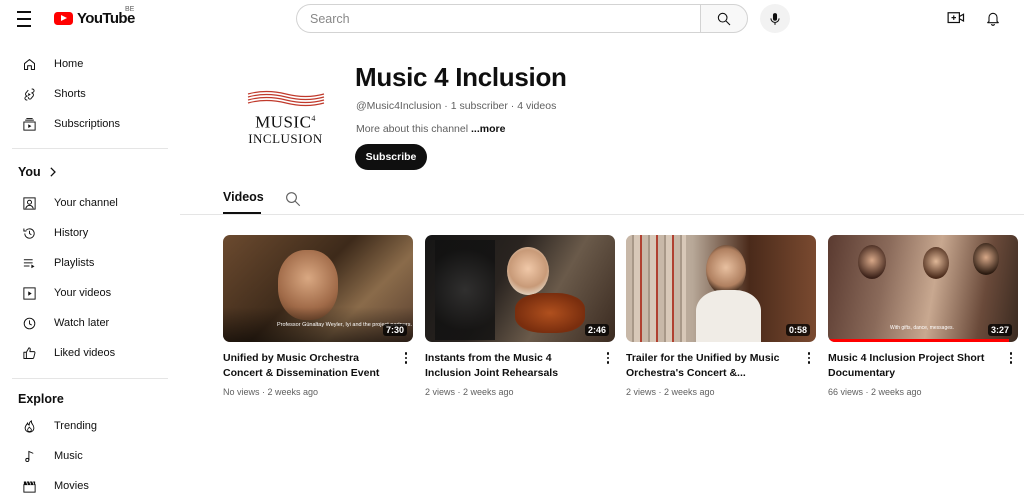 The image size is (1024, 496). What do you see at coordinates (923, 288) in the screenshot?
I see `video-thumbnail: With gifts, dance, messages. 3:27` at bounding box center [923, 288].